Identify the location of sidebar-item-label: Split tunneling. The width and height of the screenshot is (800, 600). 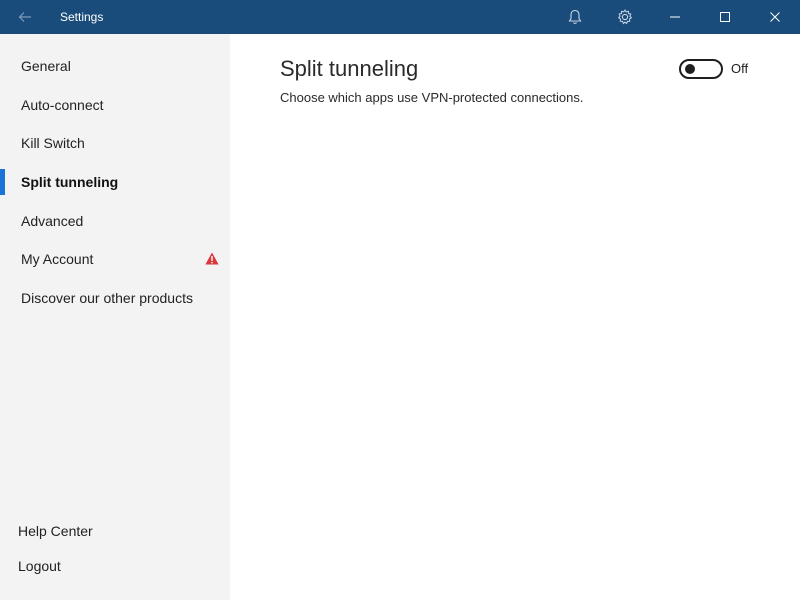
(70, 182).